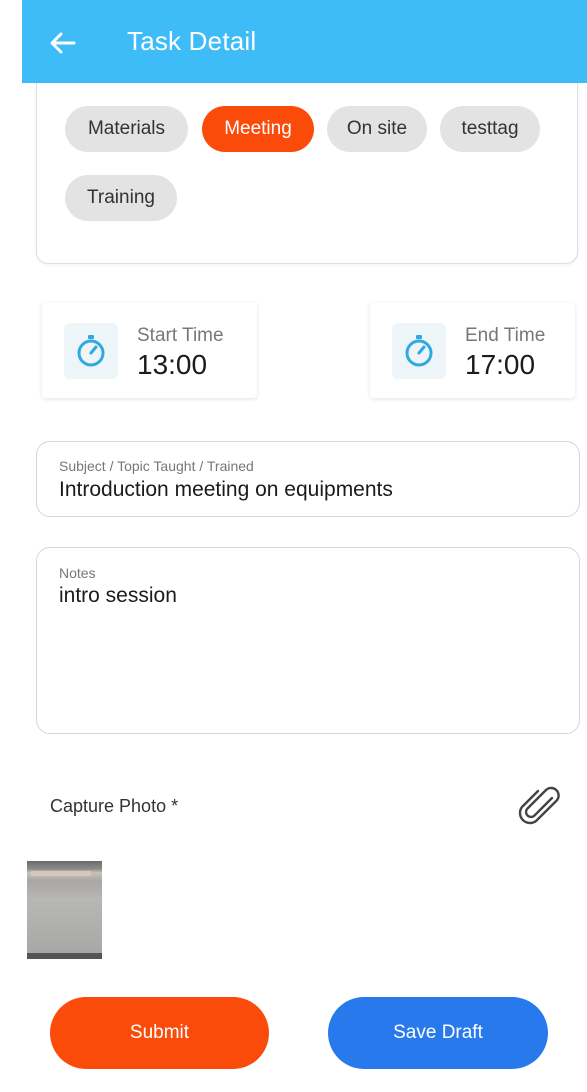 The height and width of the screenshot is (1092, 587). Describe the element at coordinates (377, 129) in the screenshot. I see `tag-chip-on-site: On site` at that location.